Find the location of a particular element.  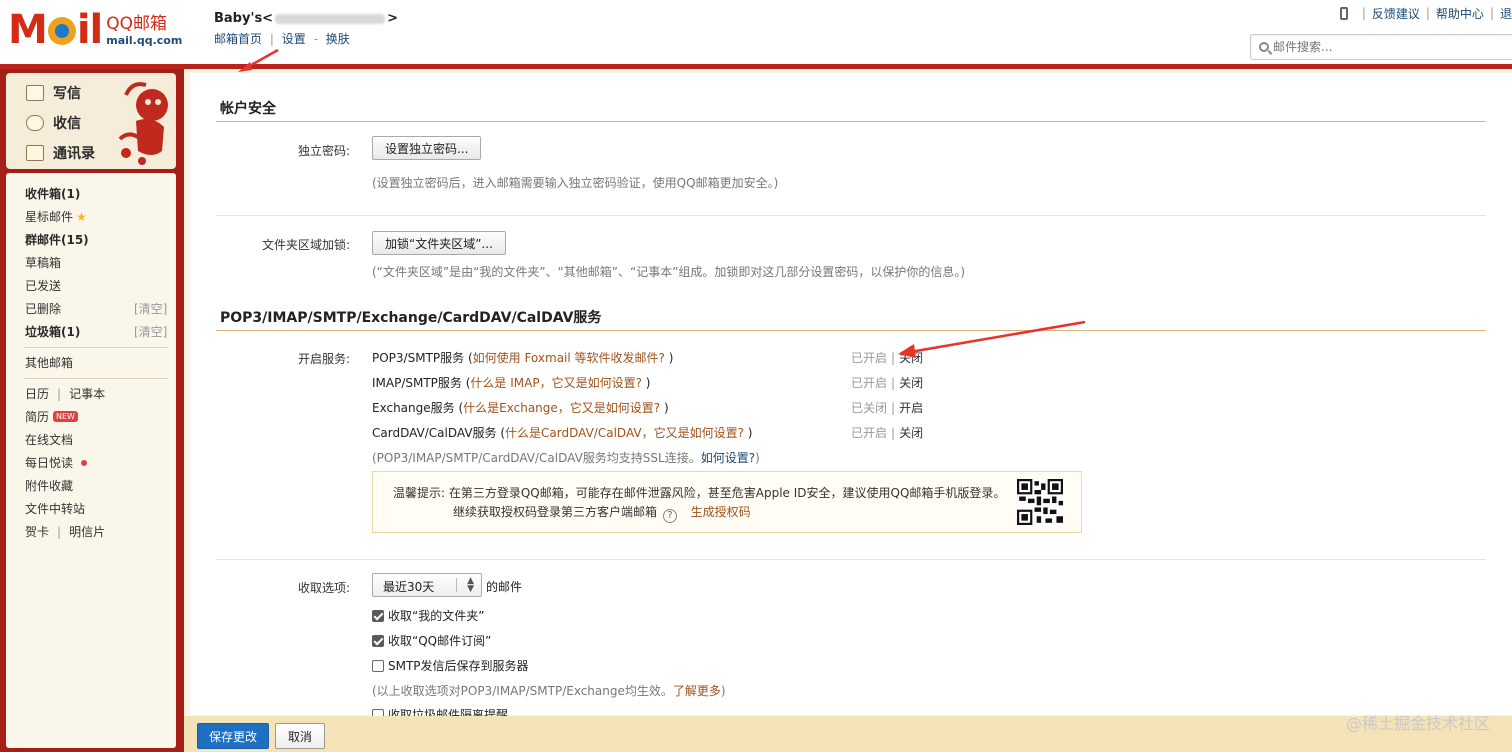

qq-mail-logo: Mil QQ邮箱 mail.qq.com is located at coordinates (95, 30).